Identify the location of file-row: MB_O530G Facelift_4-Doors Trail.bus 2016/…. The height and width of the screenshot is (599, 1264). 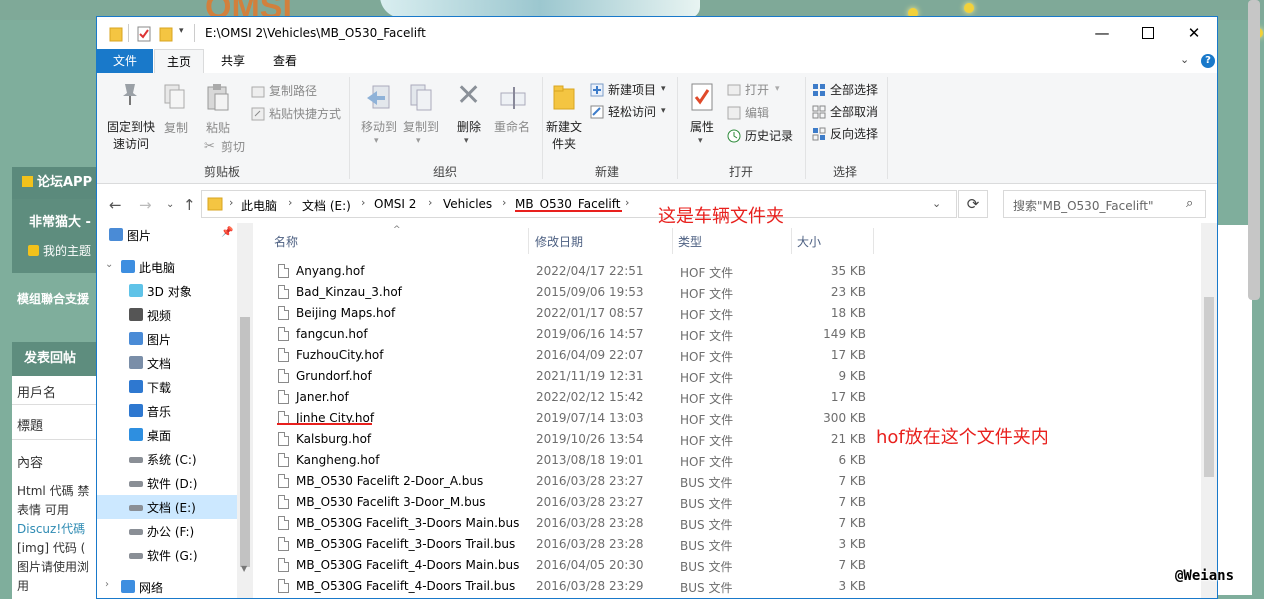
(735, 586).